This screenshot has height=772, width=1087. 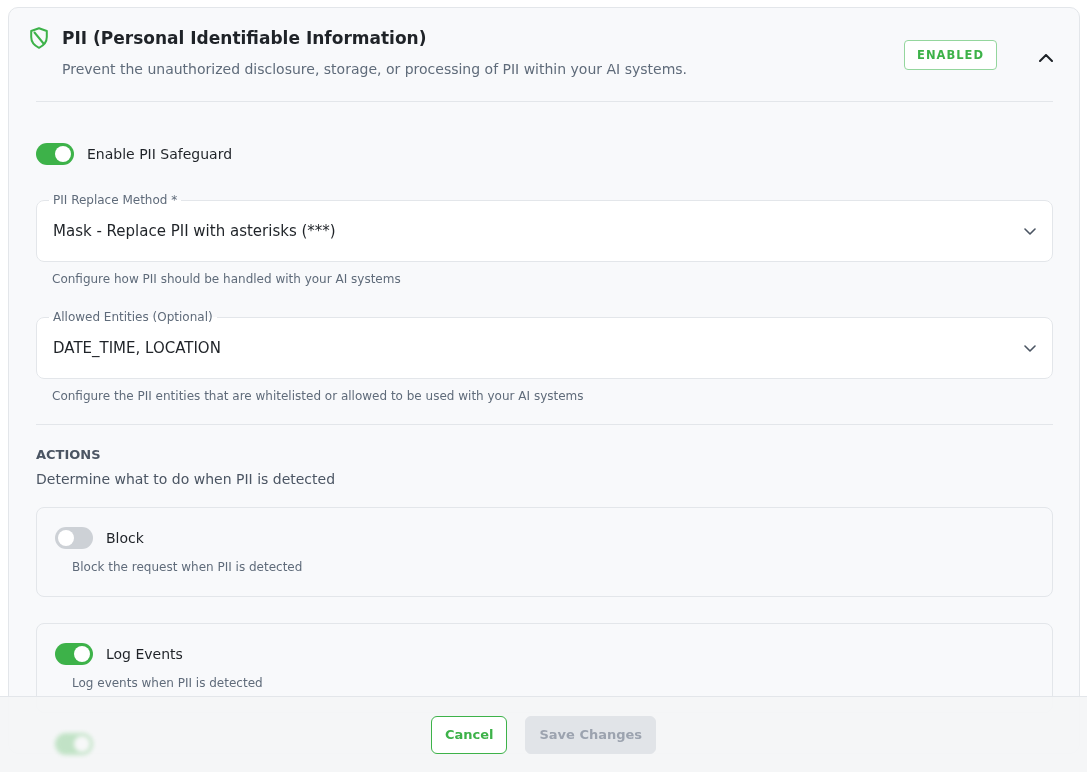 What do you see at coordinates (115, 200) in the screenshot?
I see `field-label: PII Replace Method *` at bounding box center [115, 200].